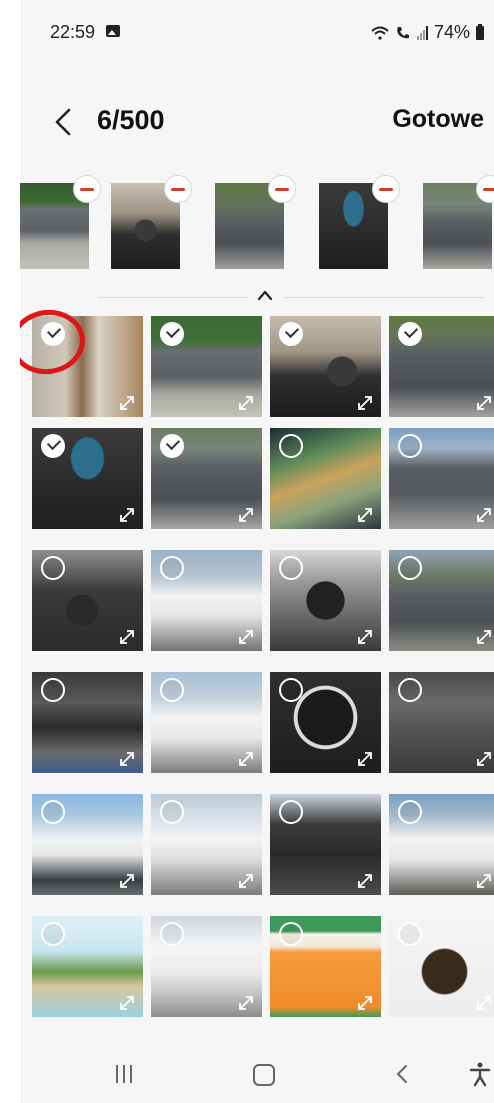 The image size is (494, 1103). Describe the element at coordinates (264, 1075) in the screenshot. I see `home-button` at that location.